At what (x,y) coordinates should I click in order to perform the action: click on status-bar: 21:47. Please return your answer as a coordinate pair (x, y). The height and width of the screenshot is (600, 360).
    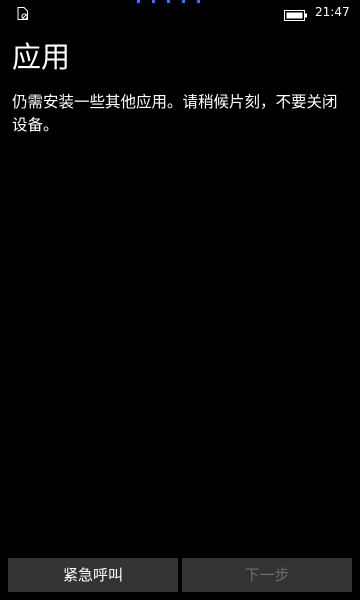
    Looking at the image, I should click on (180, 12).